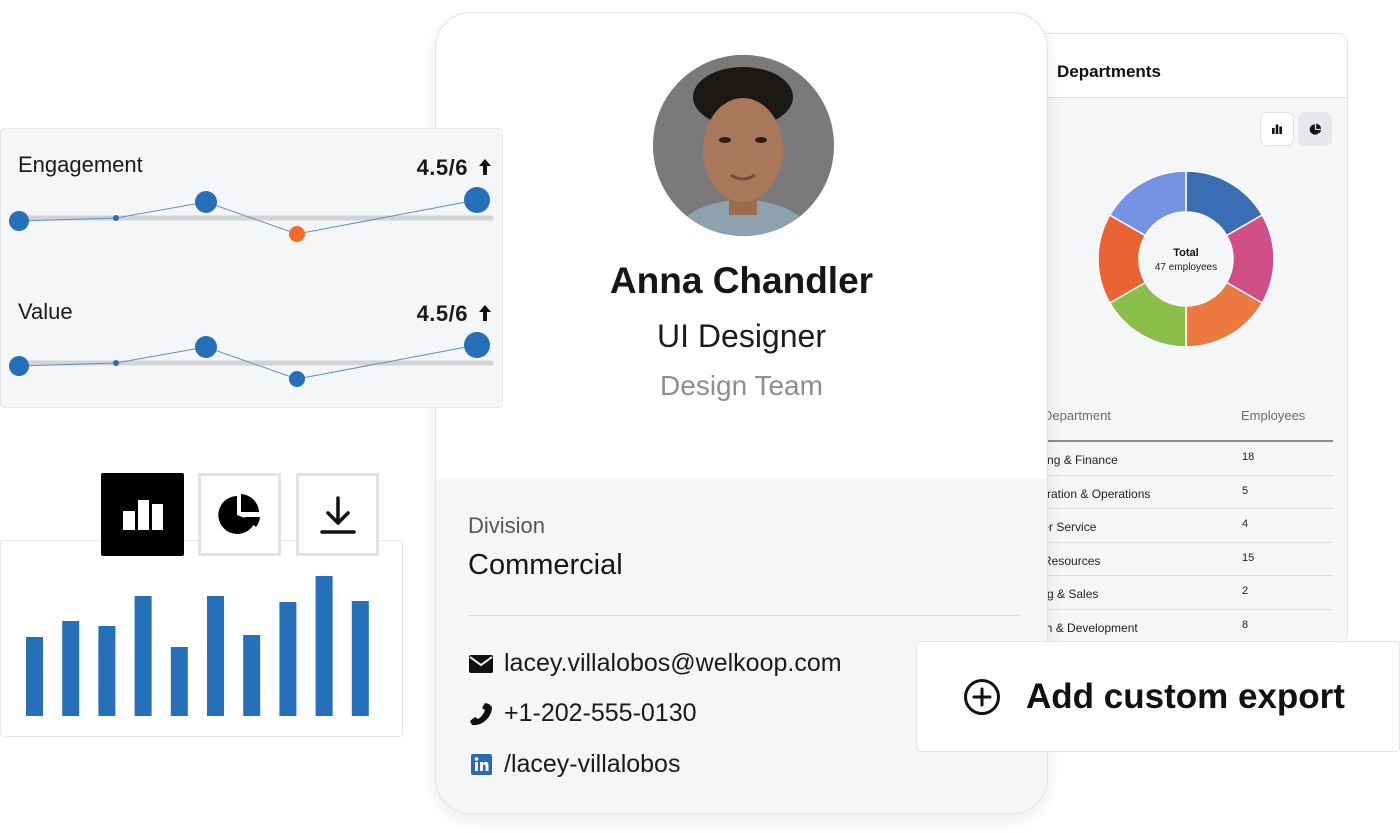  Describe the element at coordinates (1167, 559) in the screenshot. I see `table-row: Human Resources 15` at that location.